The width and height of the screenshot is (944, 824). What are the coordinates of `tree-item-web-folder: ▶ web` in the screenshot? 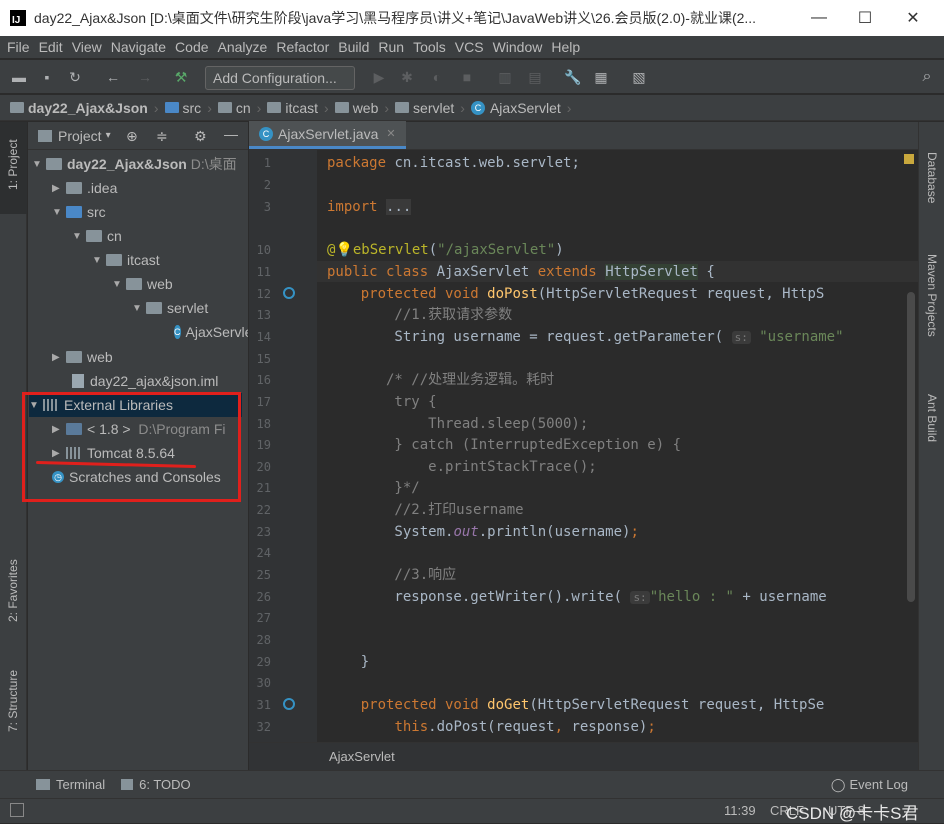 It's located at (82, 357).